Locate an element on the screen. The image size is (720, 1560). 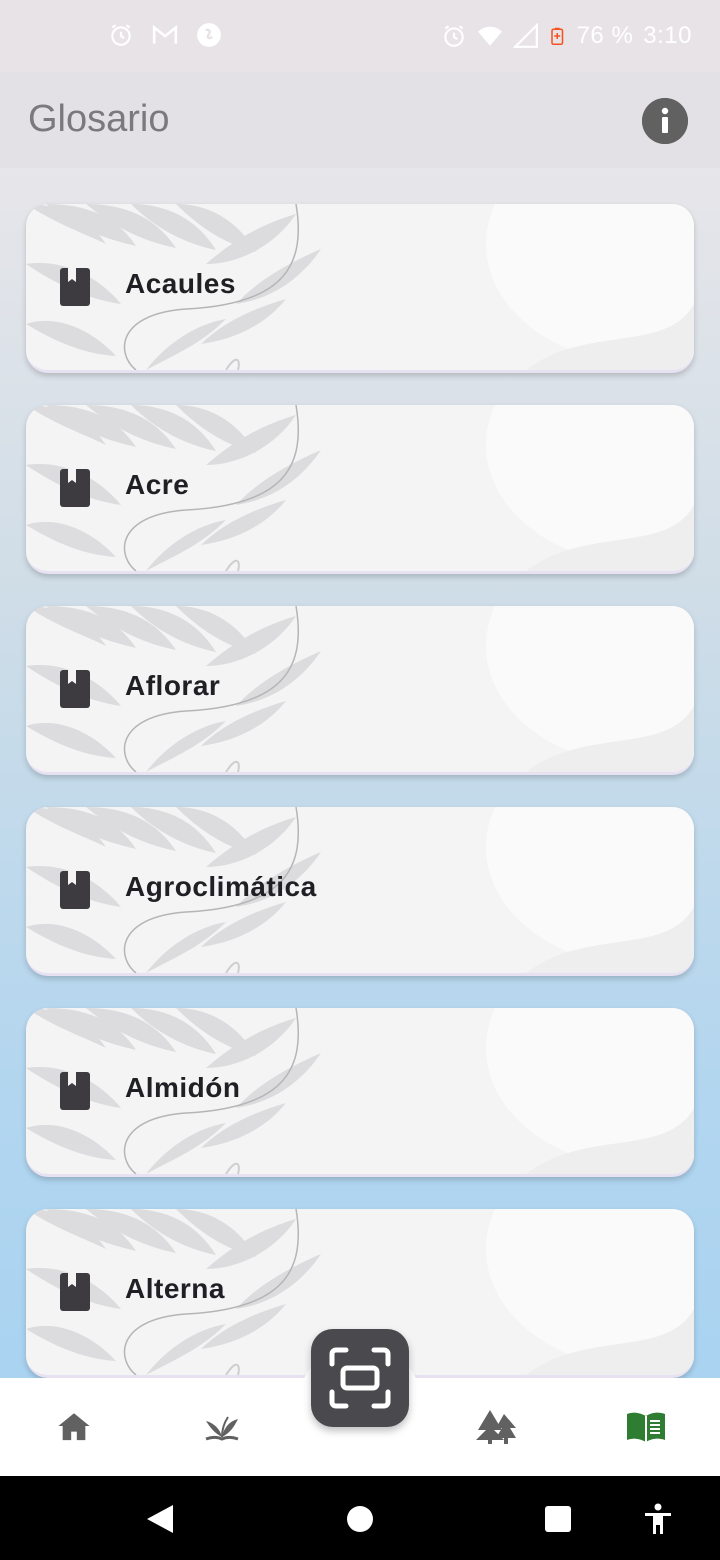
back-icon is located at coordinates (160, 1519).